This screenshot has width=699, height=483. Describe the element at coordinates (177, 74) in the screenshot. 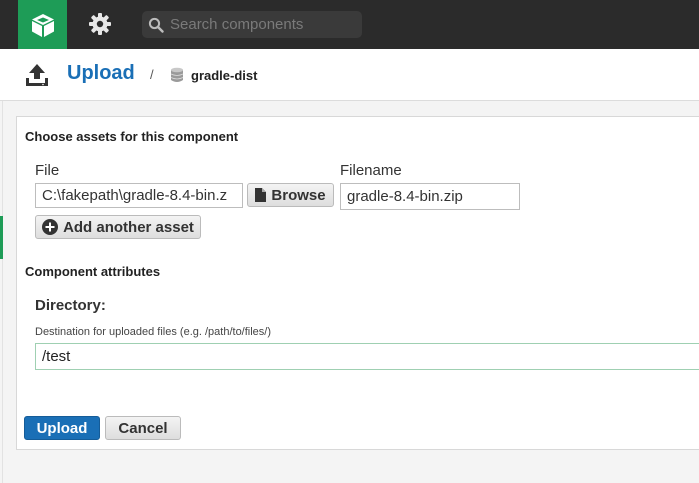

I see `database-icon` at that location.